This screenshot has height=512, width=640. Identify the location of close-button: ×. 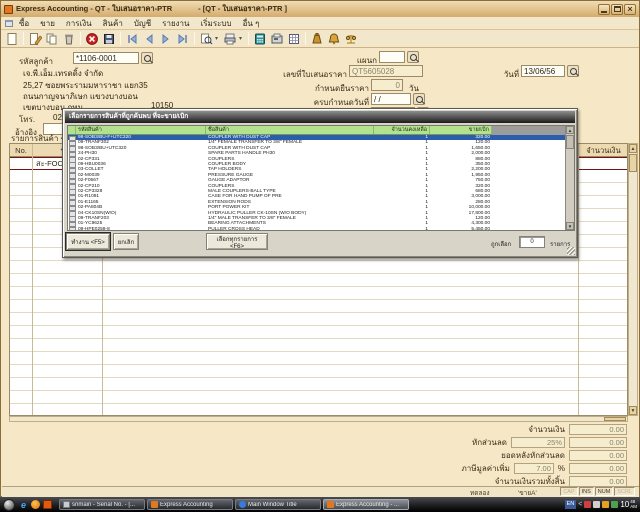
(630, 9).